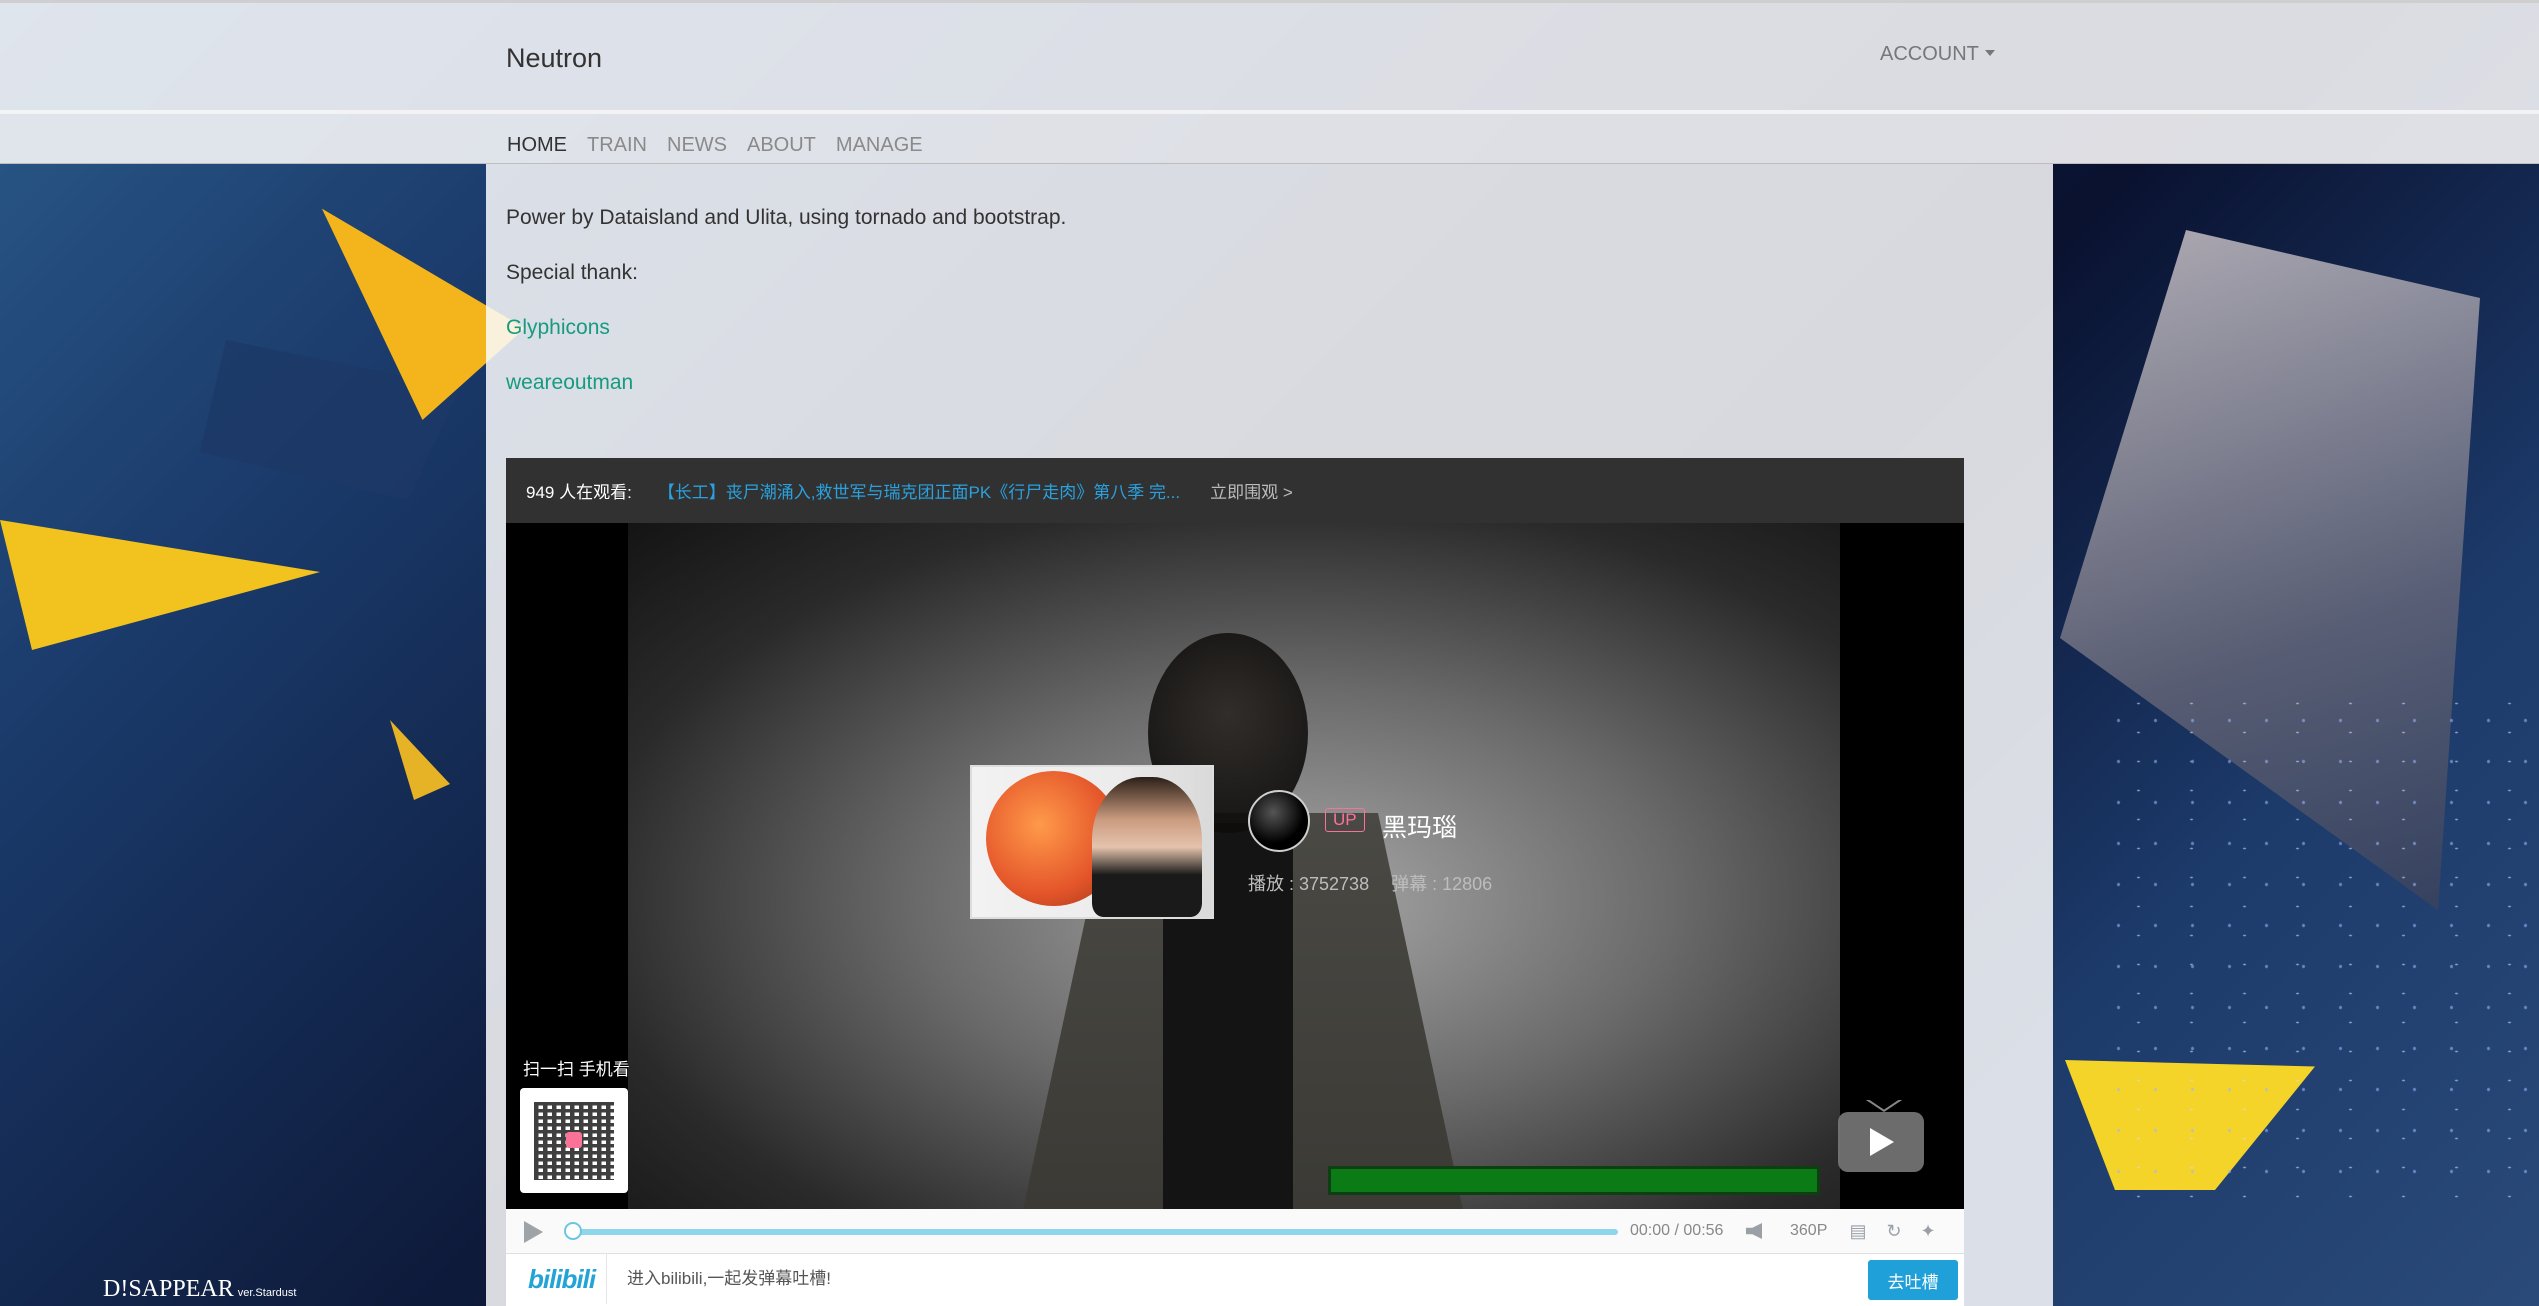 This screenshot has height=1306, width=2539. Describe the element at coordinates (537, 145) in the screenshot. I see `nav-home: HOME` at that location.